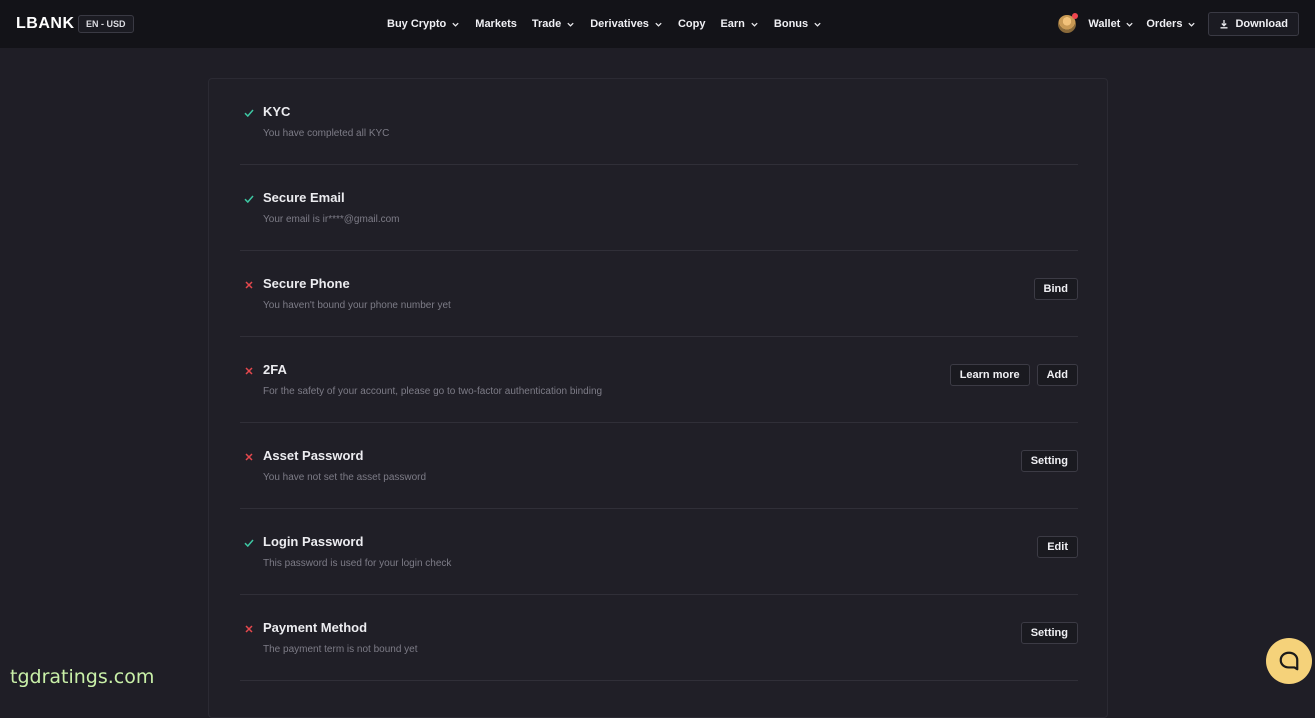 This screenshot has height=718, width=1315. Describe the element at coordinates (106, 24) in the screenshot. I see `language-currency-selector: EN - USD` at that location.